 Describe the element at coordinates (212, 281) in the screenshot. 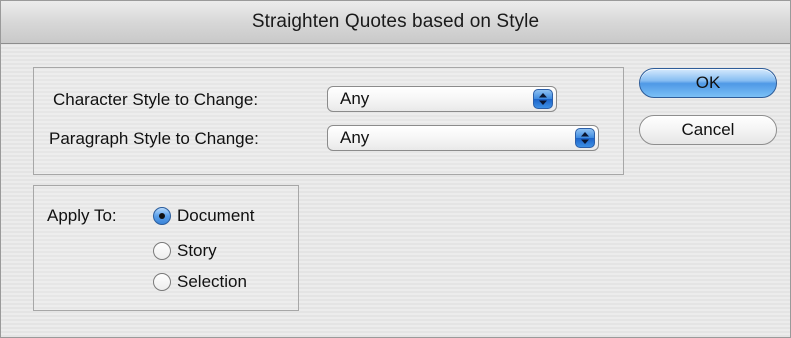

I see `radio-selection-label: Selection` at that location.